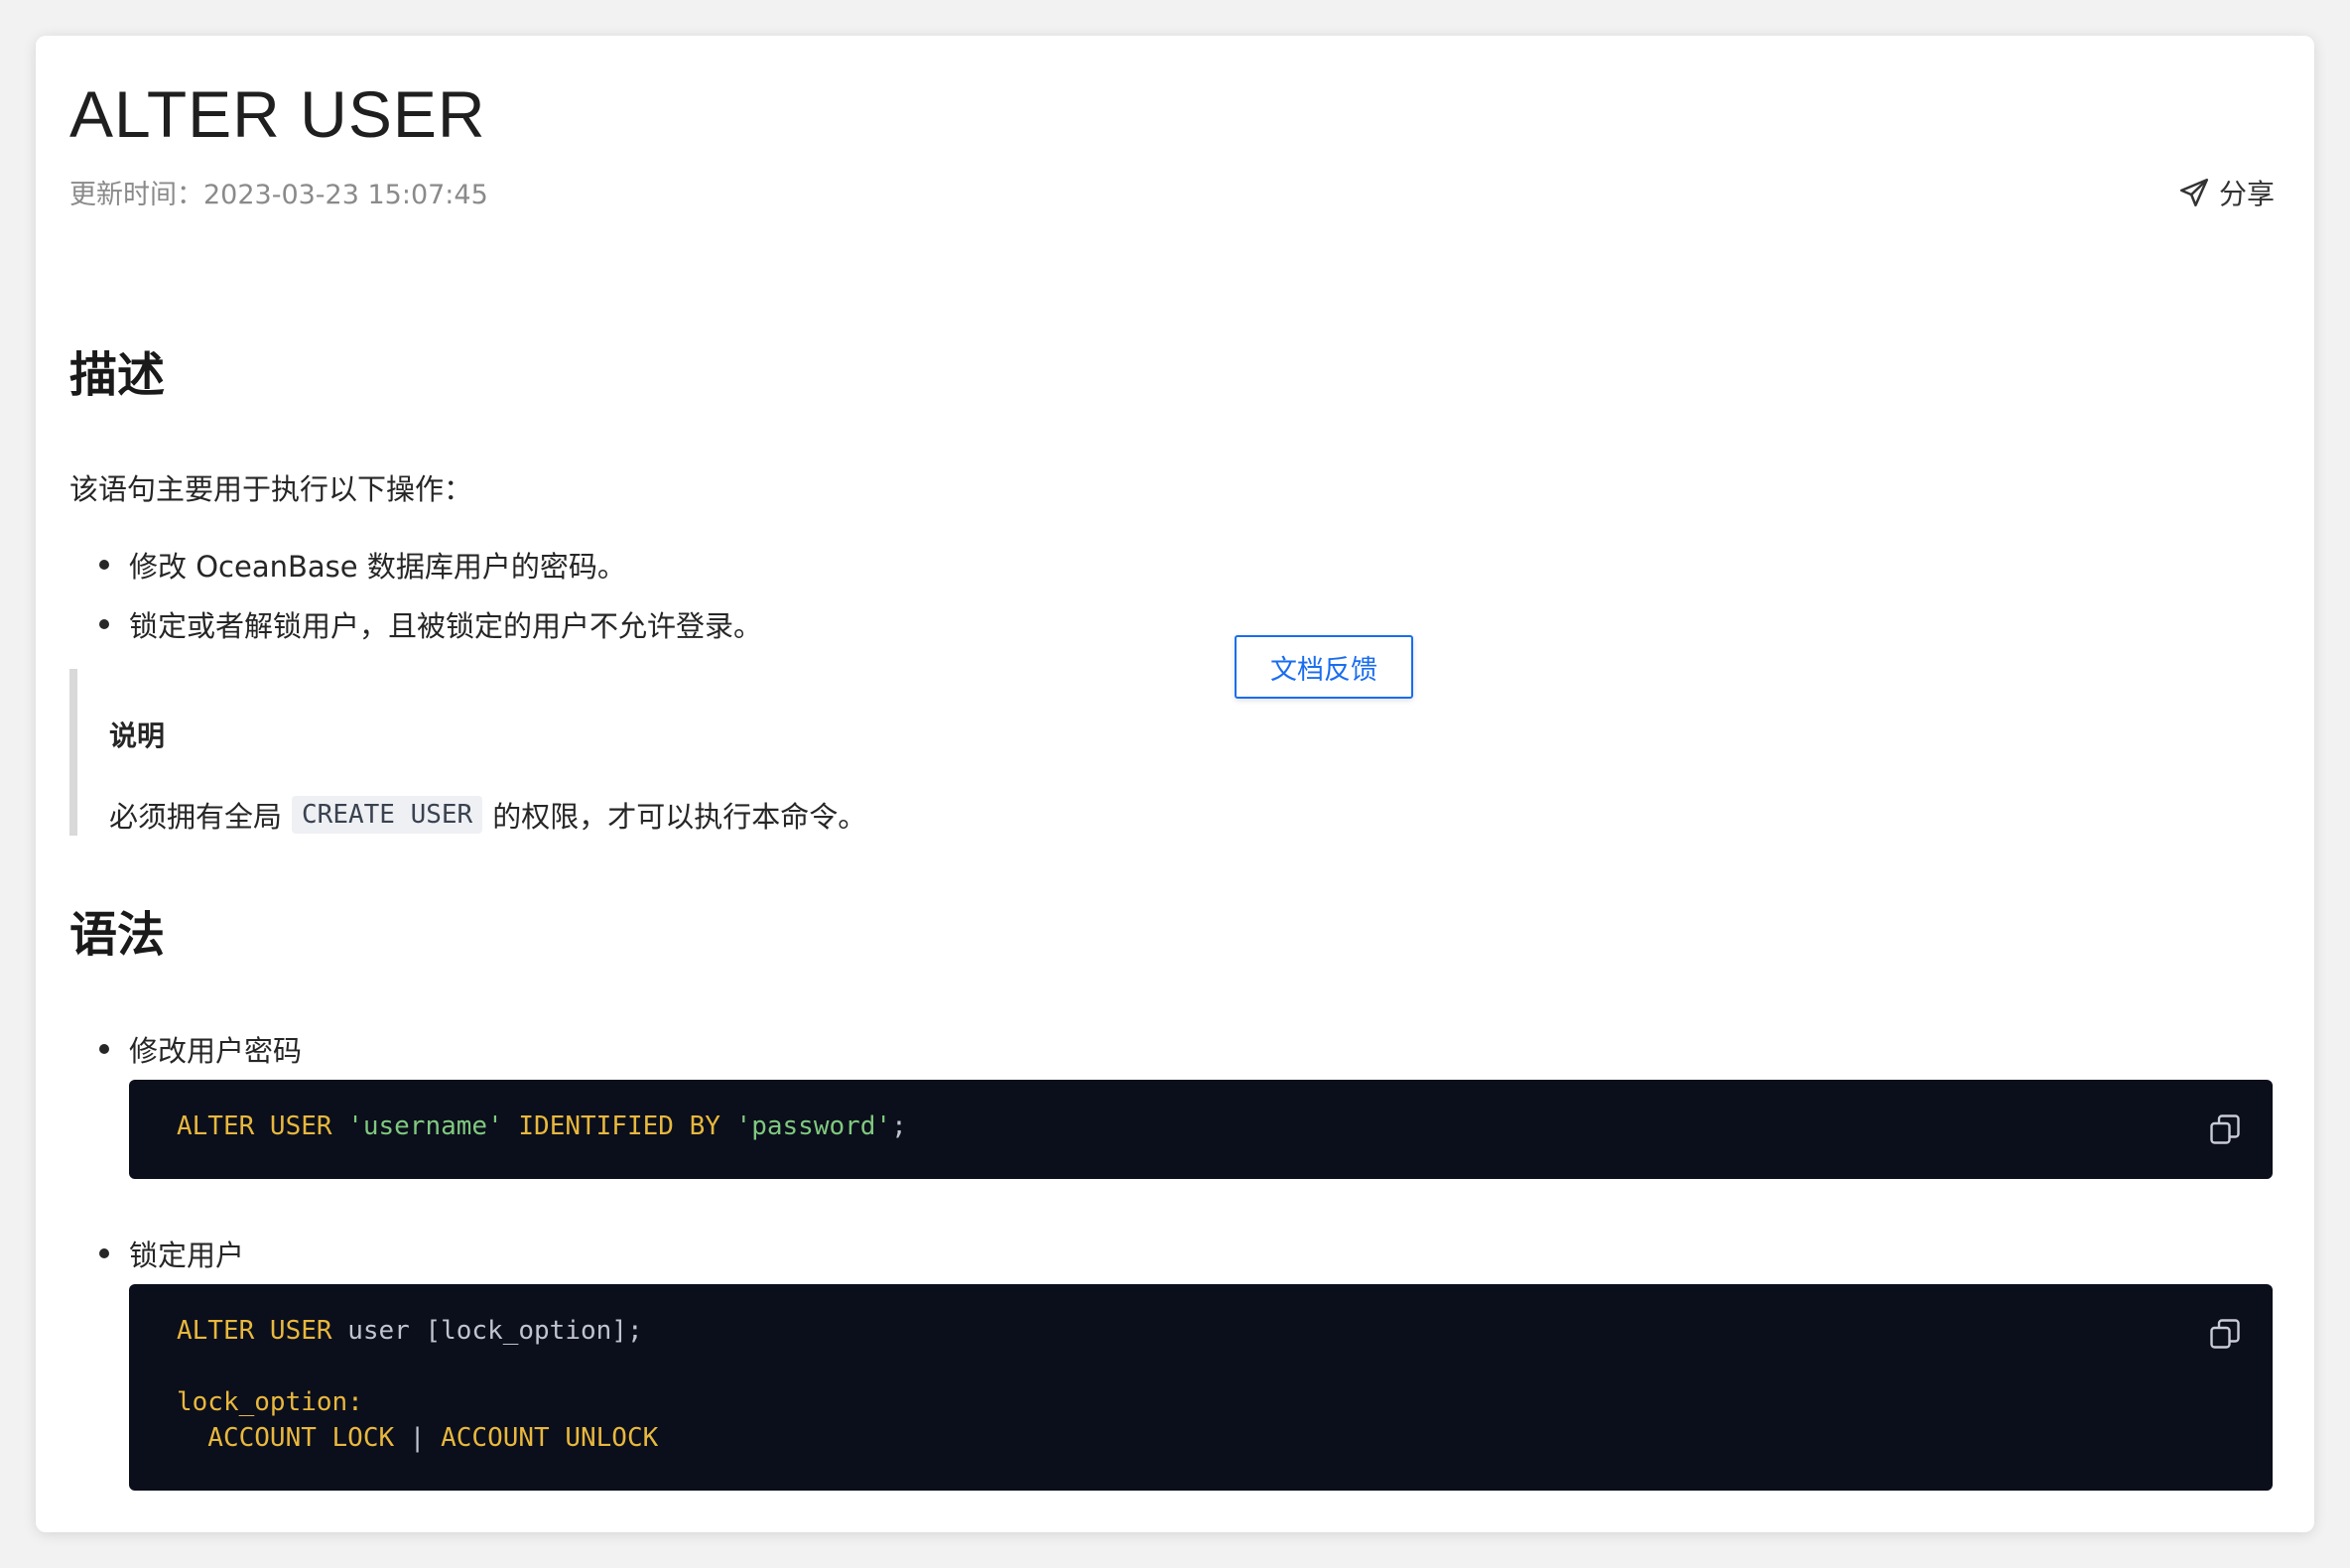 The height and width of the screenshot is (1568, 2350). I want to click on list-item: 修改用户密码, so click(201, 1049).